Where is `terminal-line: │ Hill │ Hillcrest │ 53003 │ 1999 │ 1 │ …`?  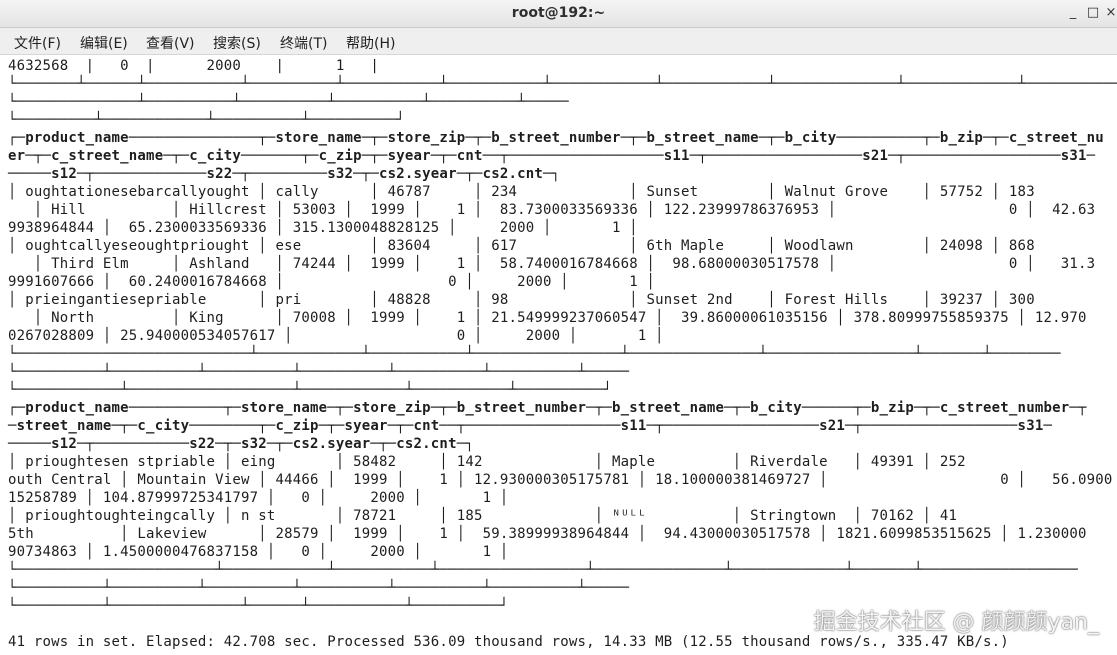 terminal-line: │ Hill │ Hillcrest │ 53003 │ 1999 │ 1 │ … is located at coordinates (552, 210).